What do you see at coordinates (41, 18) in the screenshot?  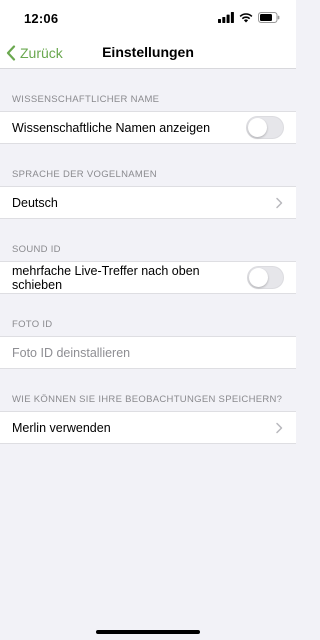 I see `status-time: 12:06` at bounding box center [41, 18].